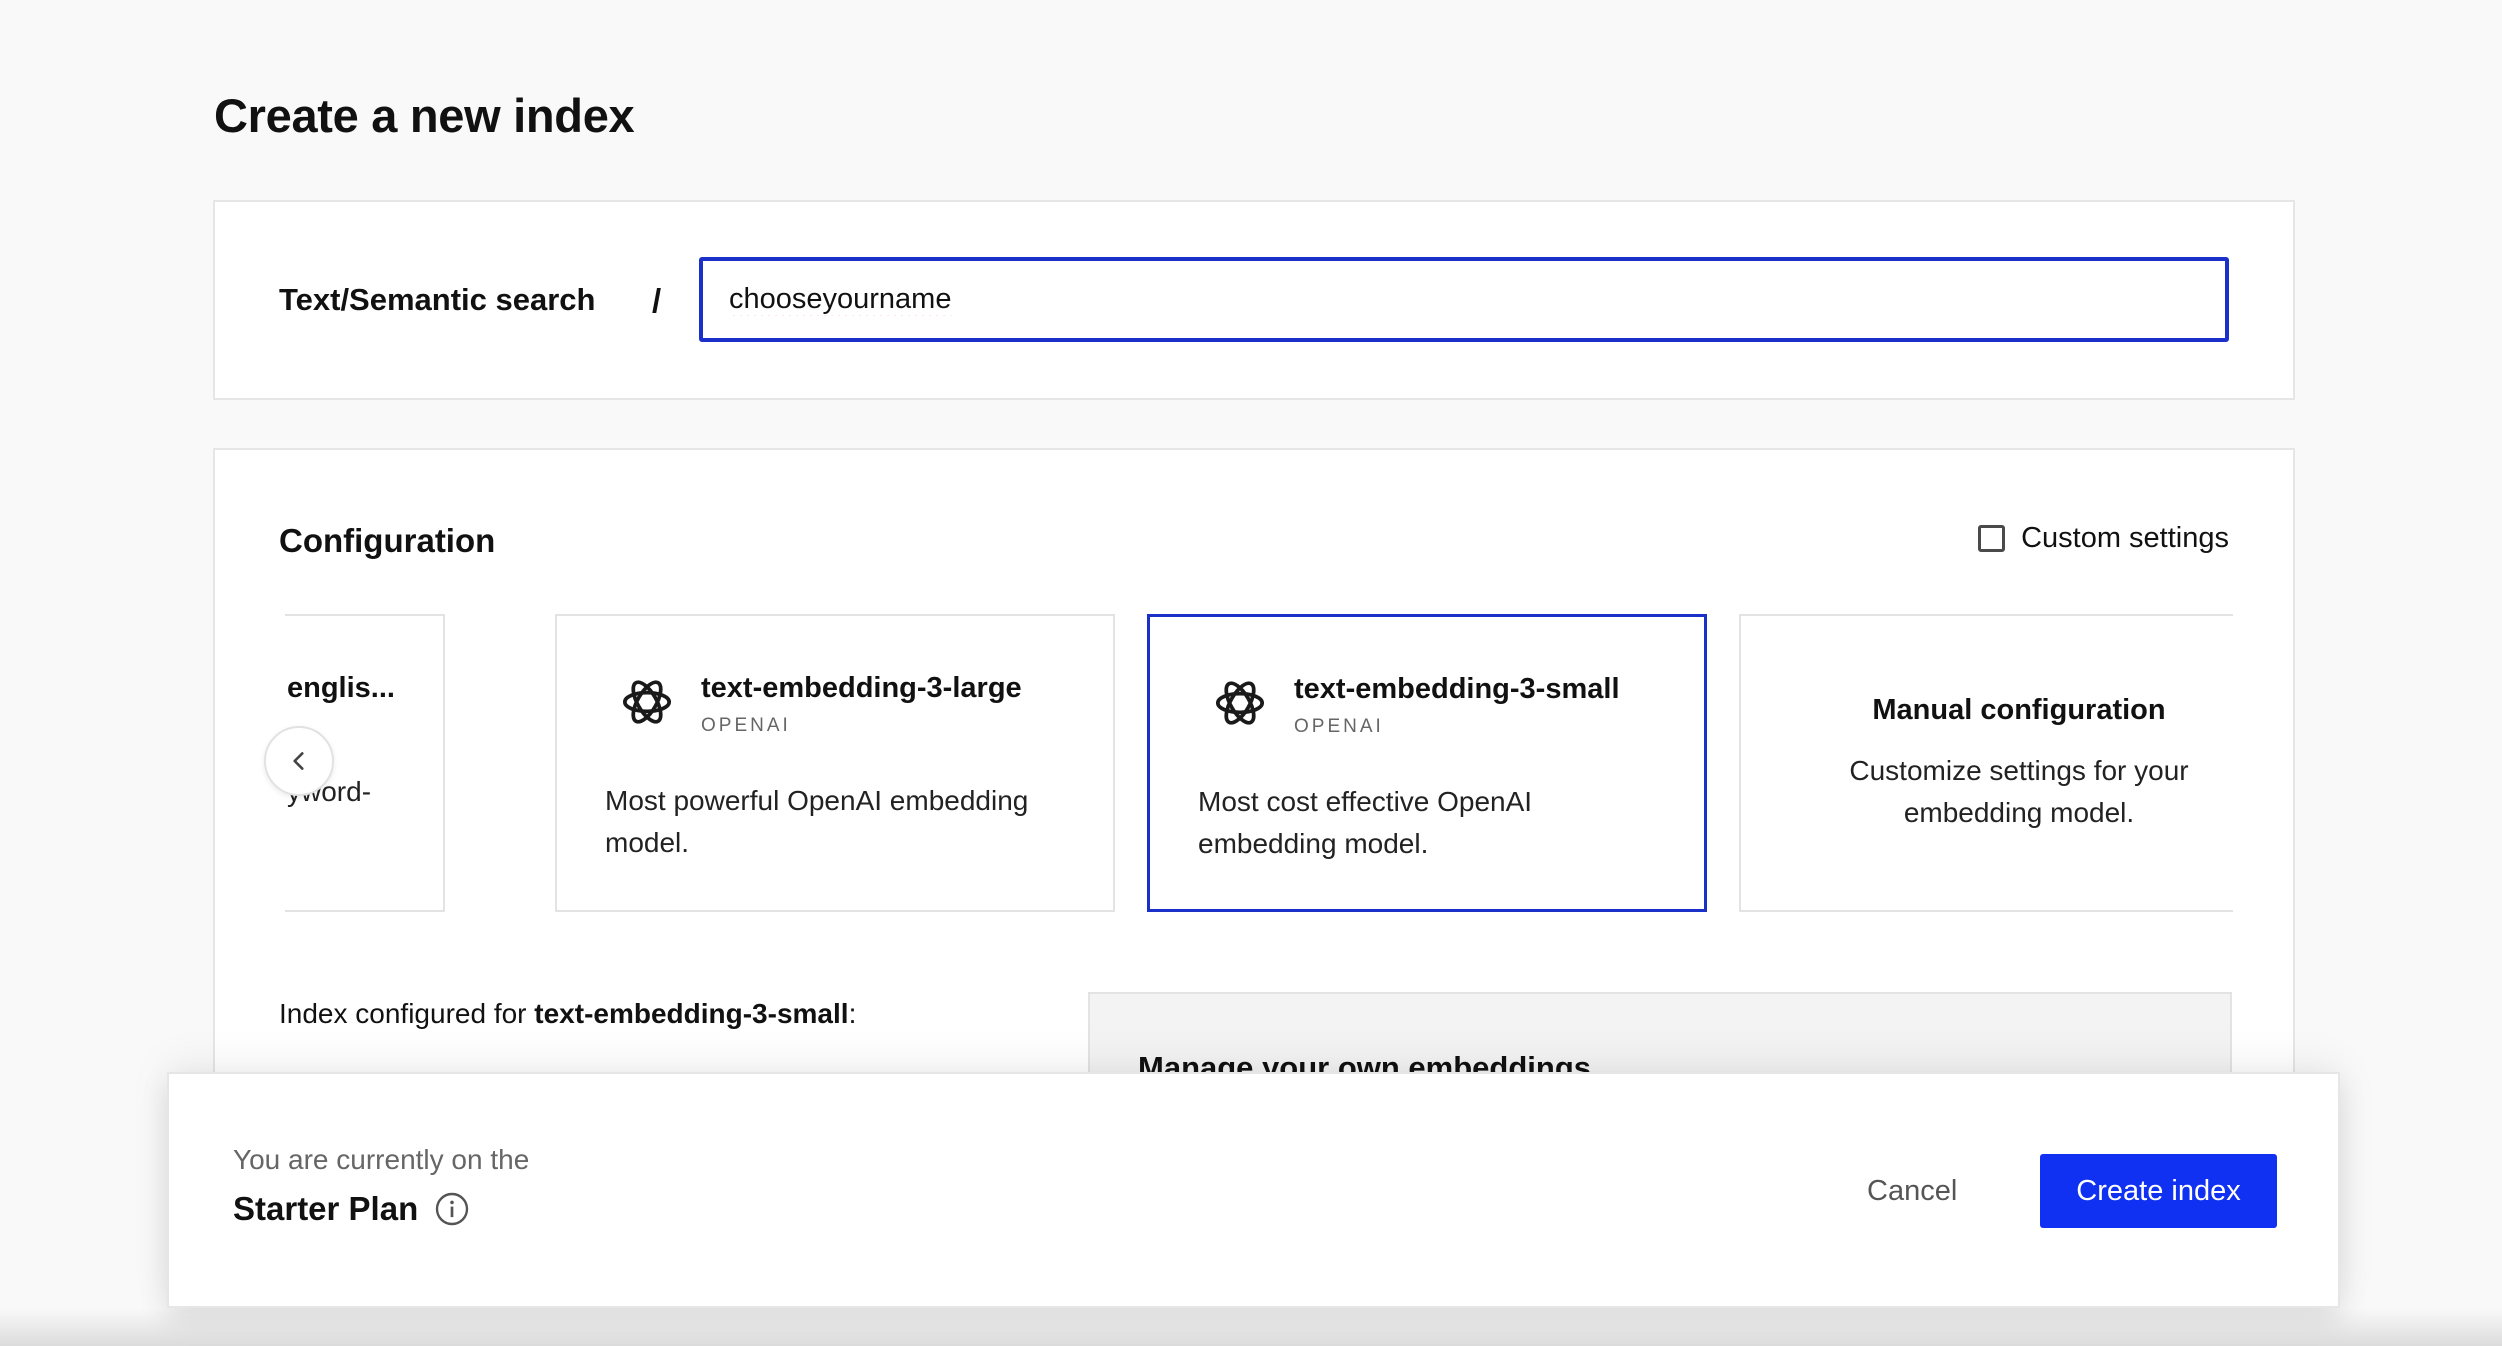 The height and width of the screenshot is (1346, 2502). What do you see at coordinates (1992, 538) in the screenshot?
I see `custom-settings-checkbox` at bounding box center [1992, 538].